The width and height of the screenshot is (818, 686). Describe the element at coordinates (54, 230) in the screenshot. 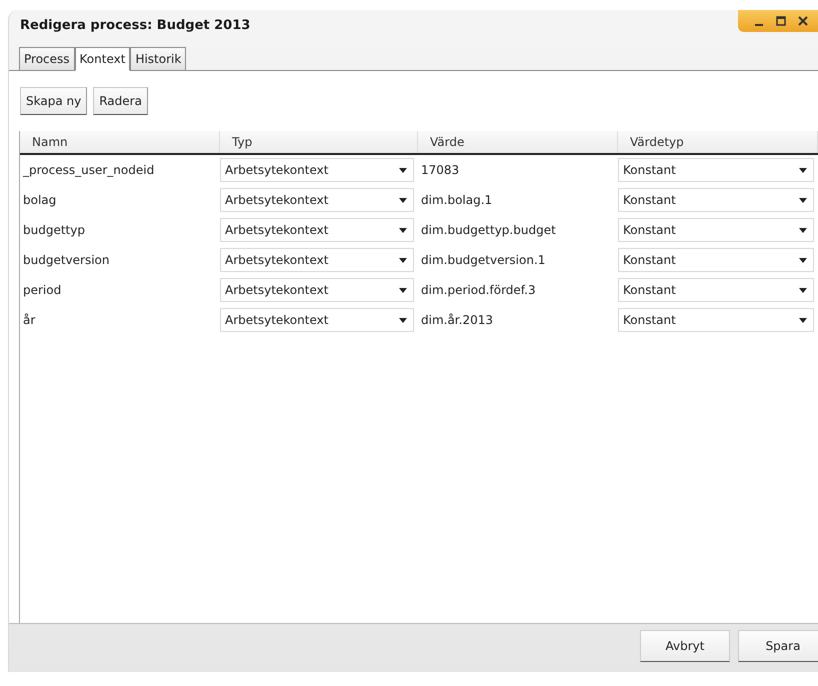

I see `table-cell-text: budgettyp` at that location.